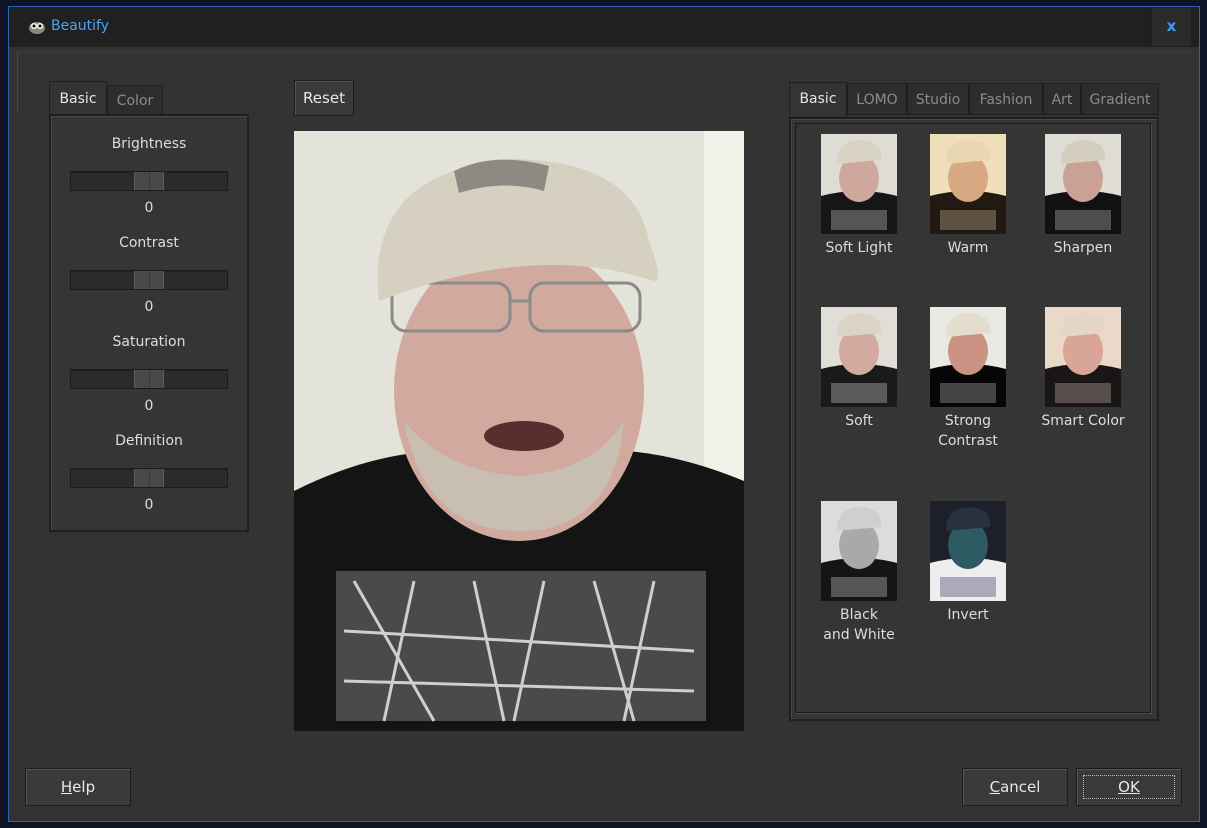 Image resolution: width=1207 pixels, height=828 pixels. I want to click on ok-button: OK, so click(1129, 787).